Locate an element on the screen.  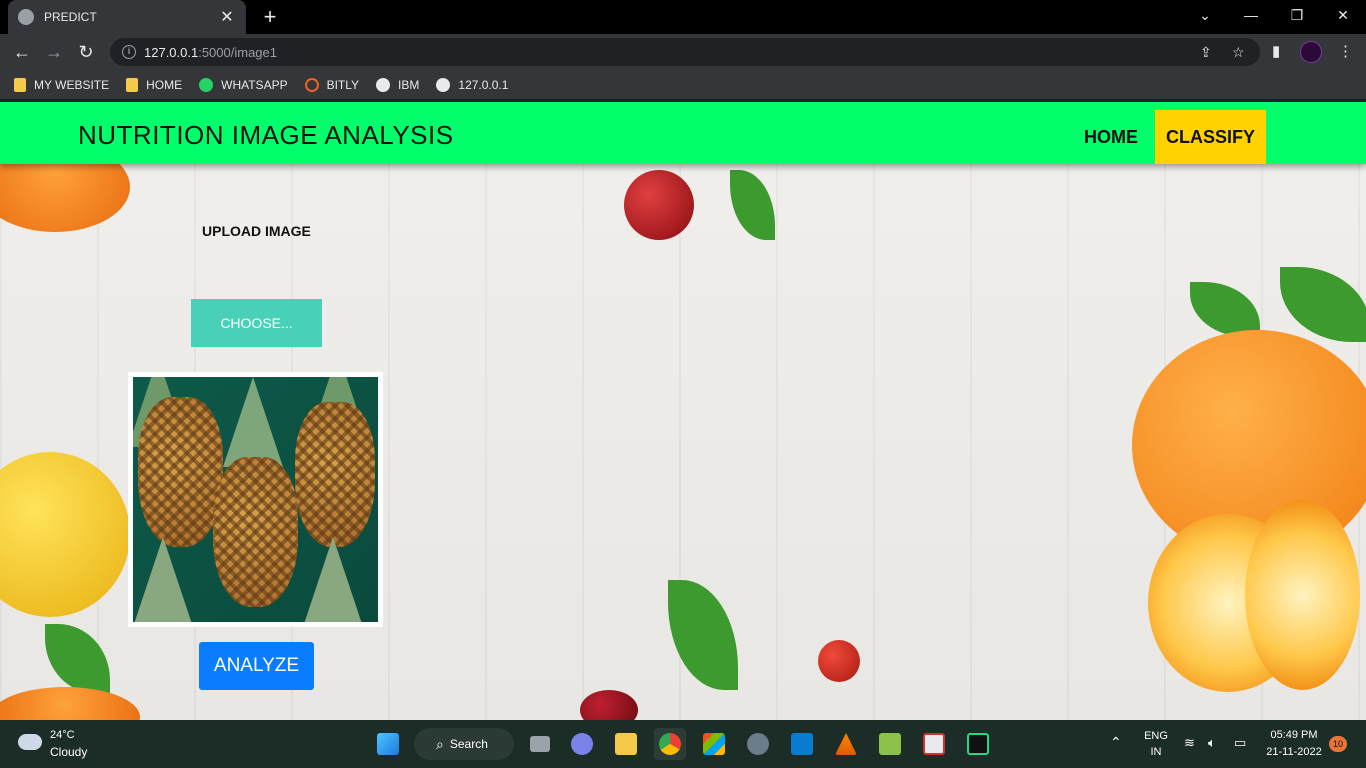
address-bar: i 127.0.0.1:5000/image1 ⇪ ☆ is located at coordinates (685, 52).